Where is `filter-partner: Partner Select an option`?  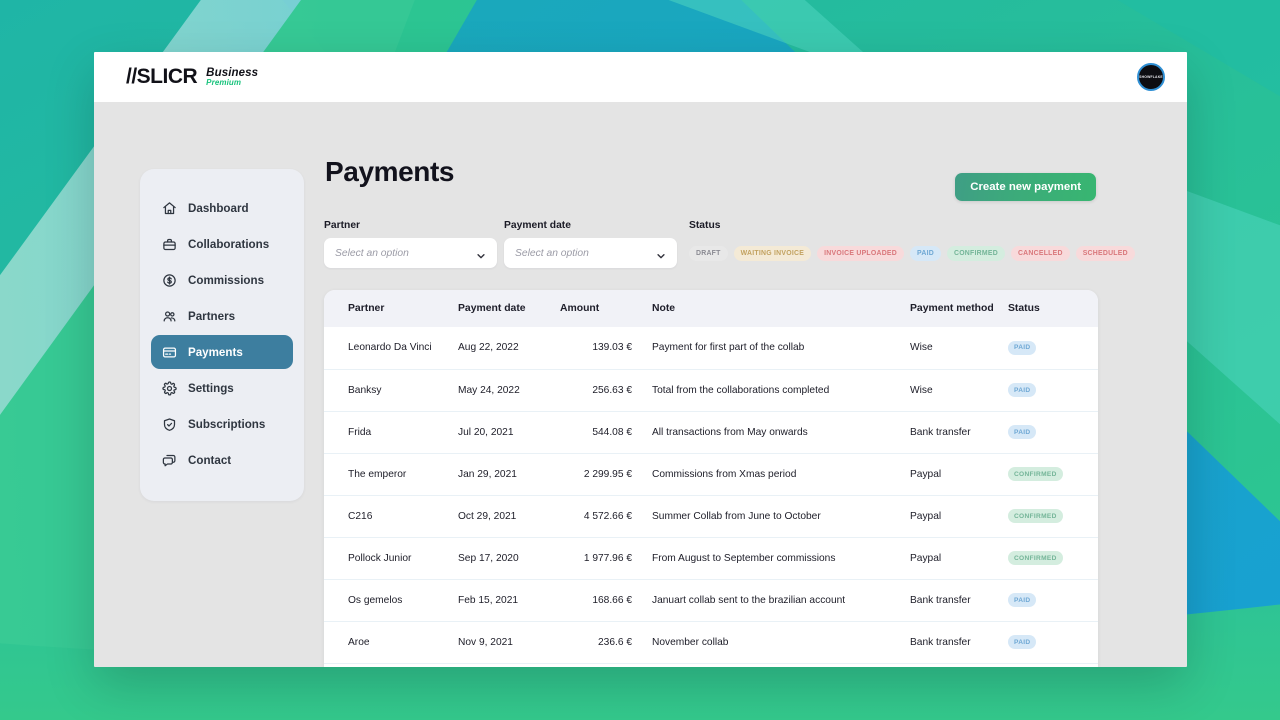 filter-partner: Partner Select an option is located at coordinates (410, 244).